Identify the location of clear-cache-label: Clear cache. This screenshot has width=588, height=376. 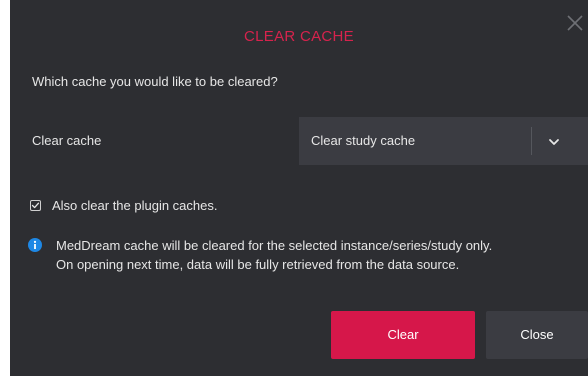
(67, 140).